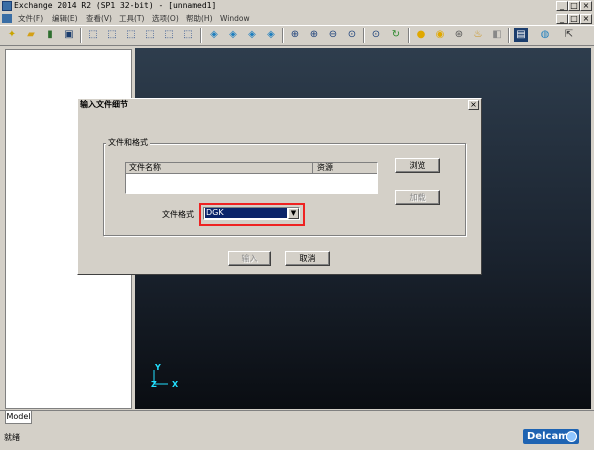 The height and width of the screenshot is (450, 594). I want to click on axis-label-x: X, so click(175, 384).